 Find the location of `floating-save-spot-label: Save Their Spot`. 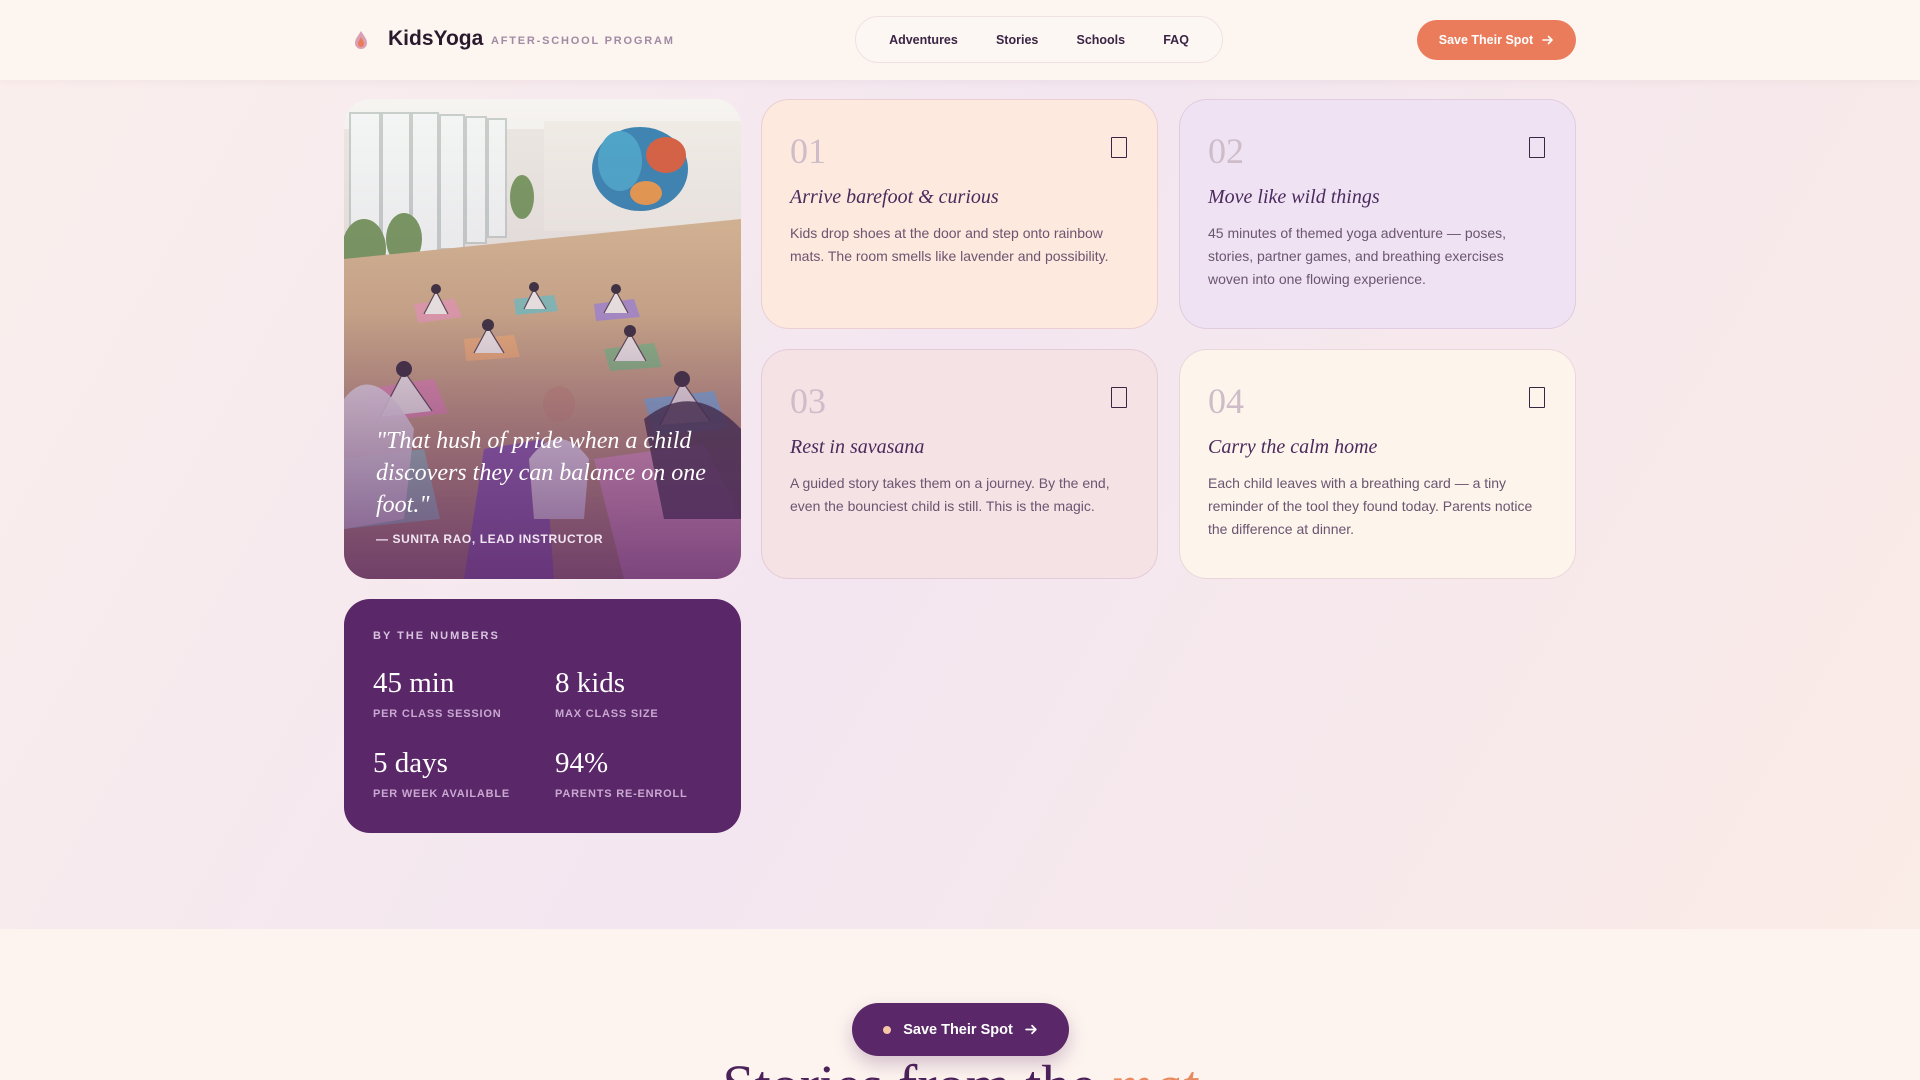

floating-save-spot-label: Save Their Spot is located at coordinates (958, 1029).